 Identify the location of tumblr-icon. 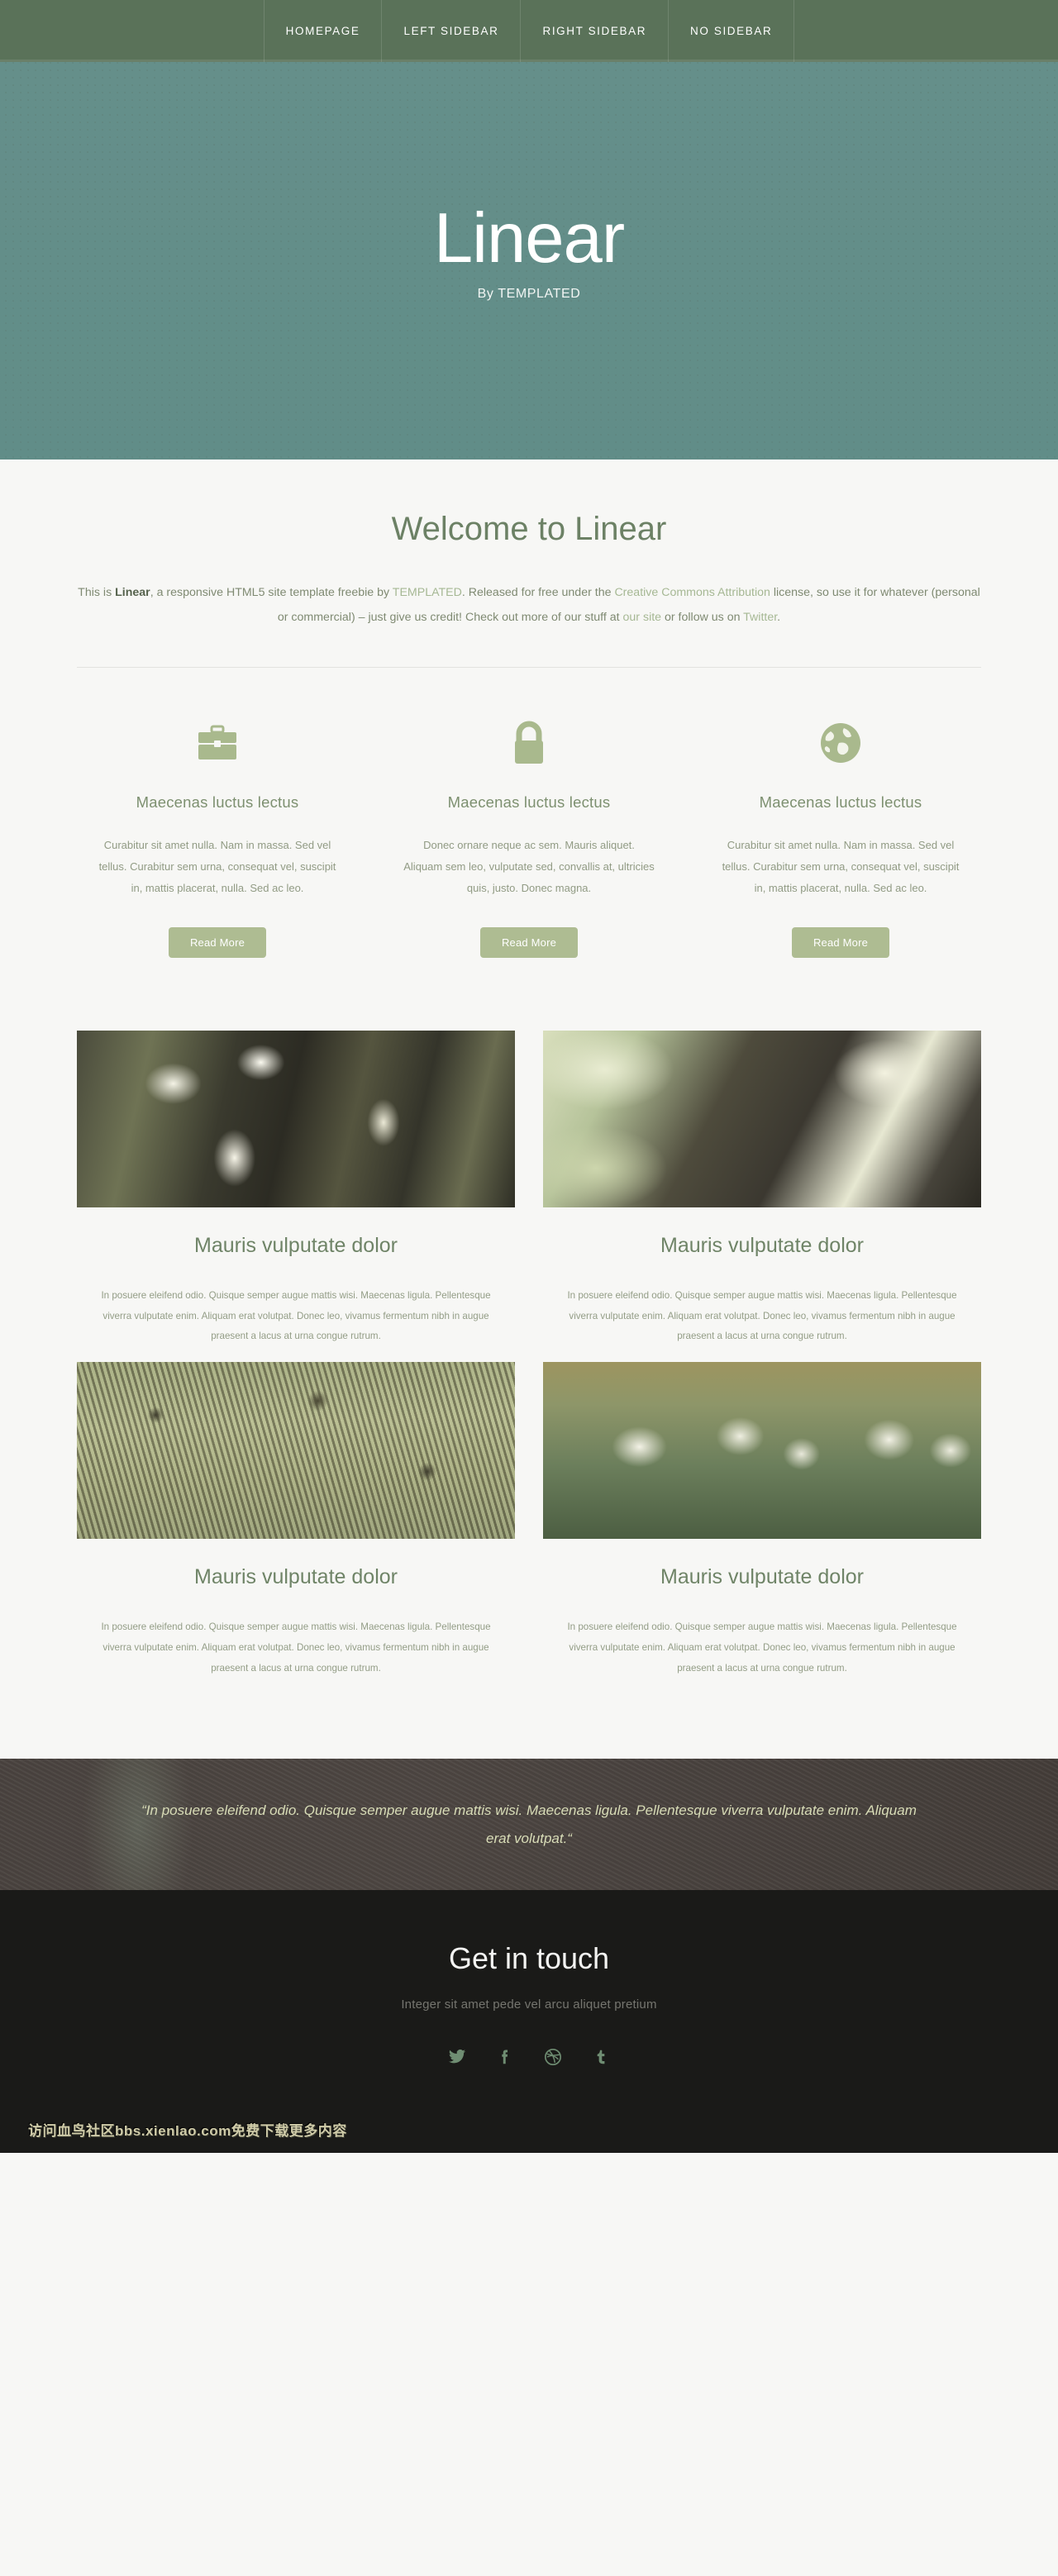
(601, 2057).